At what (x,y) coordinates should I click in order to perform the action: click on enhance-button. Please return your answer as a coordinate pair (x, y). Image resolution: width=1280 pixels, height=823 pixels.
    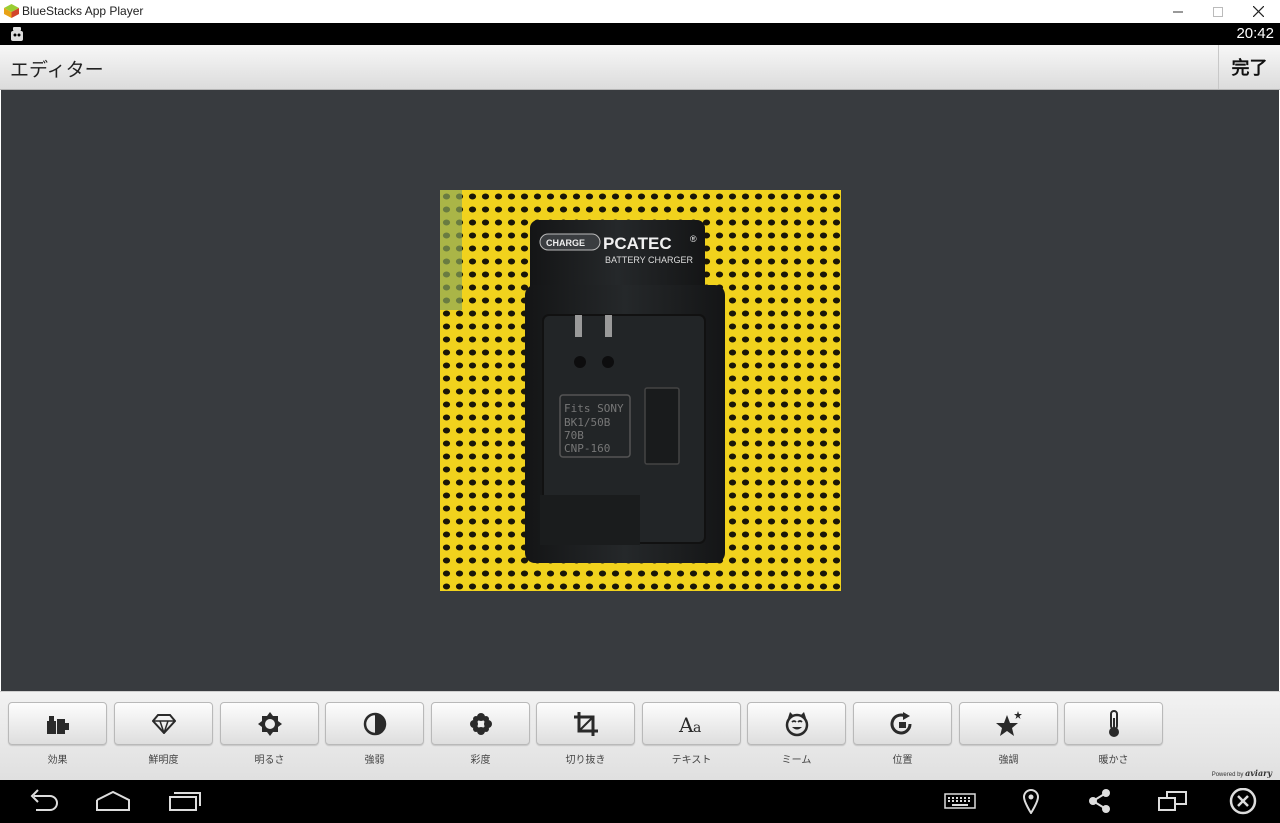
    Looking at the image, I should click on (1008, 723).